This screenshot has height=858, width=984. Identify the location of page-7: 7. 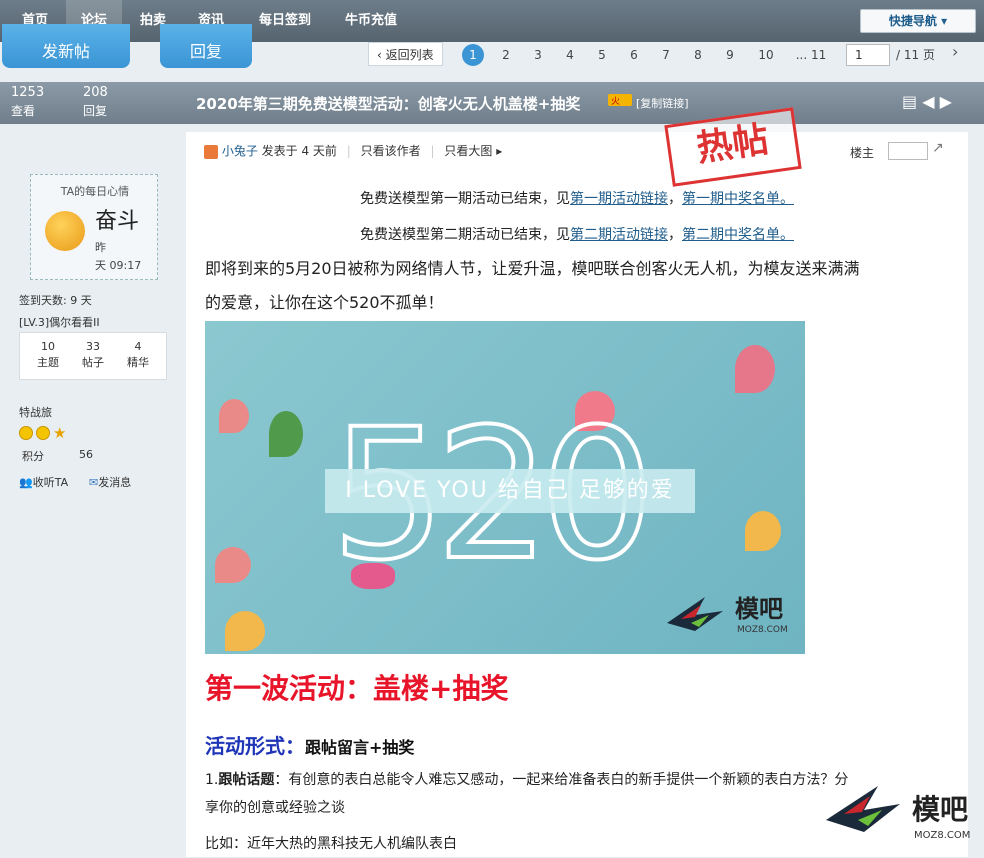
(666, 55).